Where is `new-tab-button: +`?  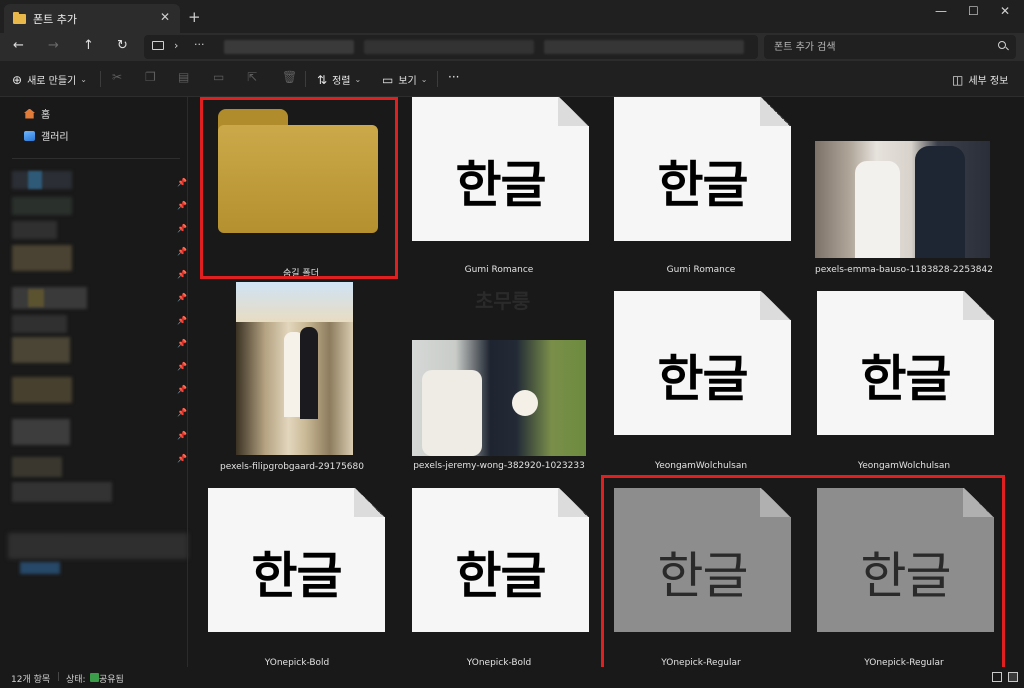
new-tab-button: + is located at coordinates (194, 17).